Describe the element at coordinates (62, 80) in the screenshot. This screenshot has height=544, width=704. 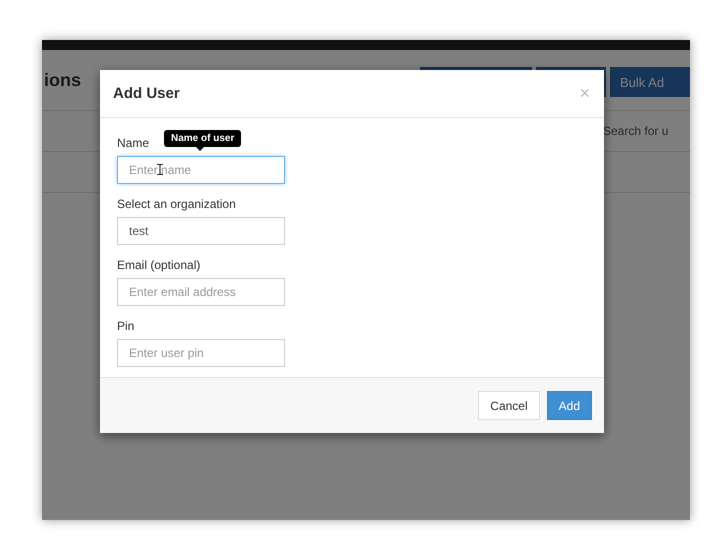
I see `page-title: ions` at that location.